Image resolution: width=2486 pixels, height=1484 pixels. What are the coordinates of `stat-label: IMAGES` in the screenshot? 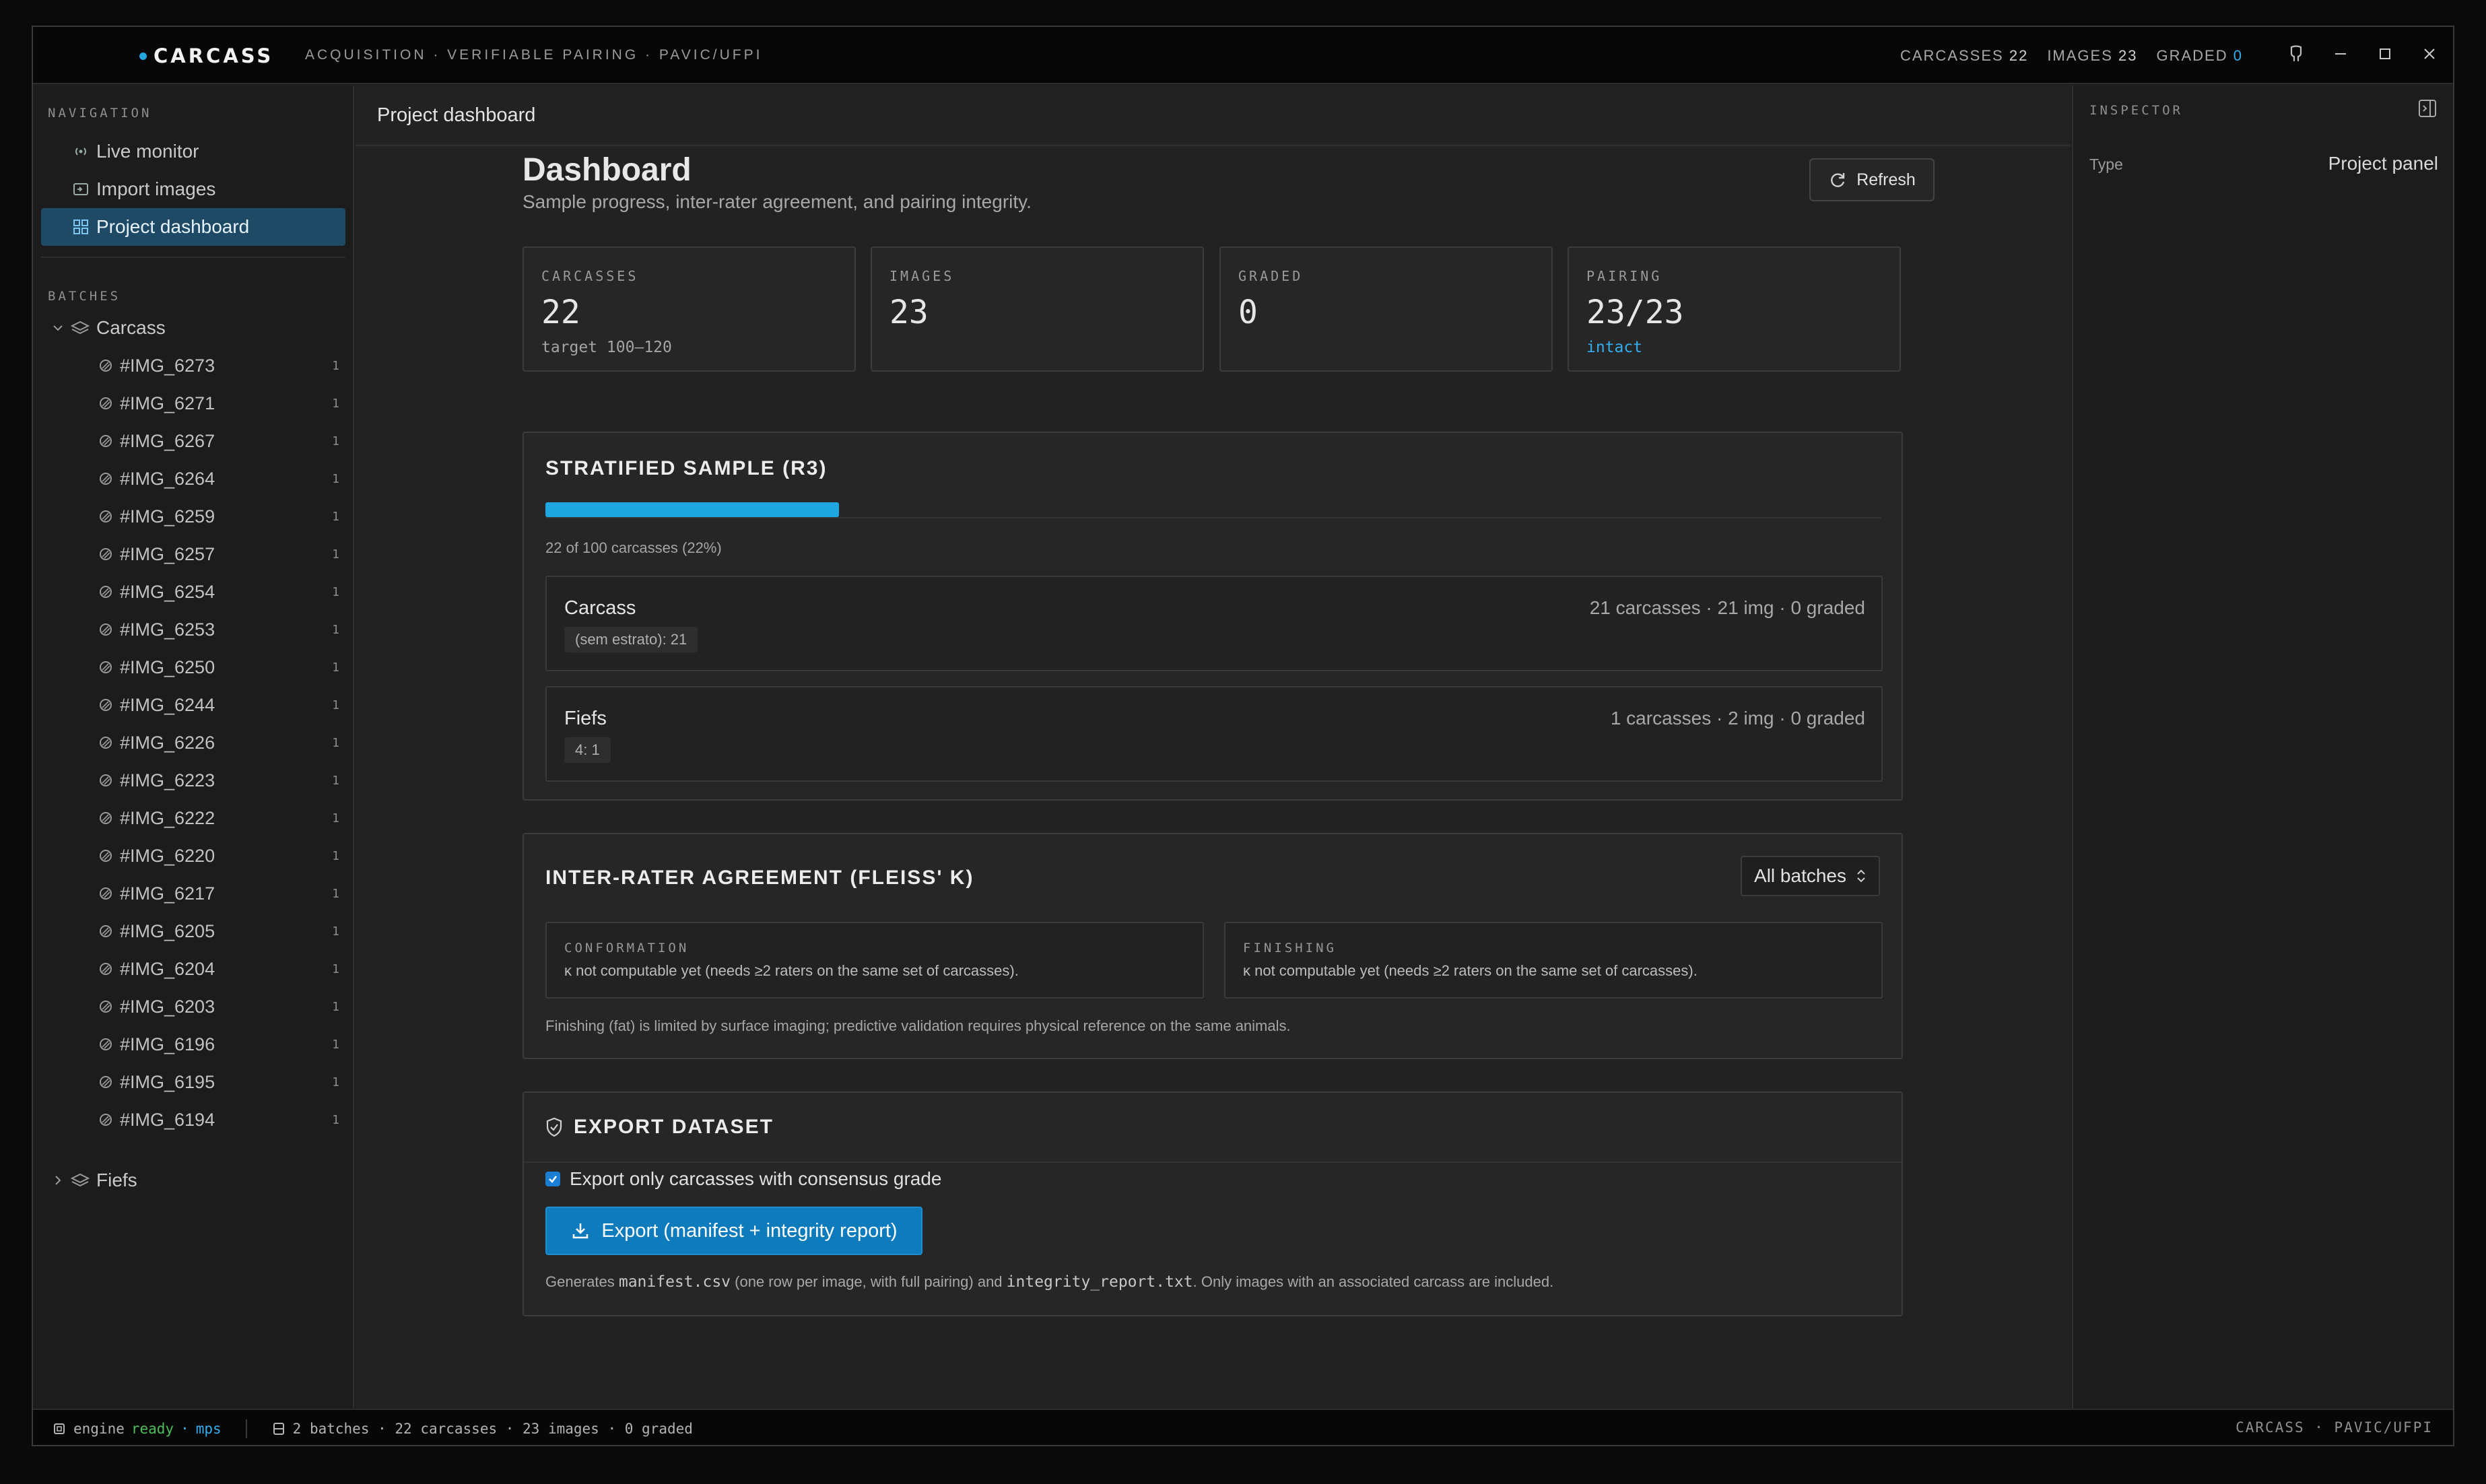 It's located at (922, 276).